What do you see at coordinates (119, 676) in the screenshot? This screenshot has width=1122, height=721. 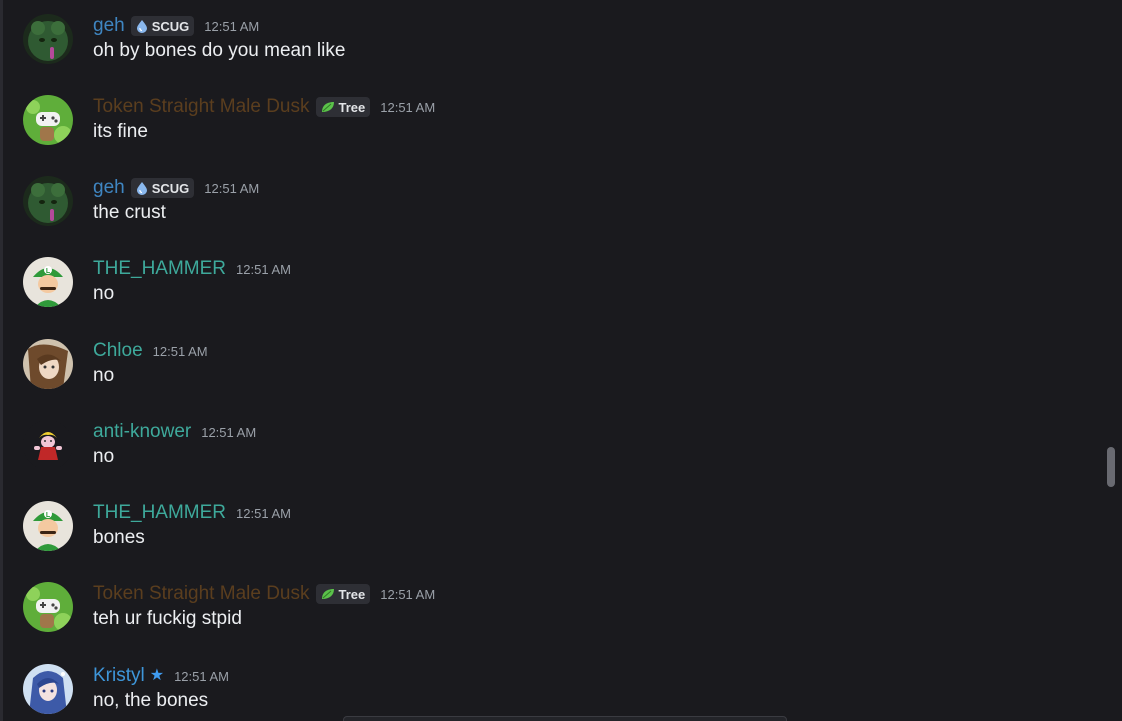 I see `username: Kristyl` at bounding box center [119, 676].